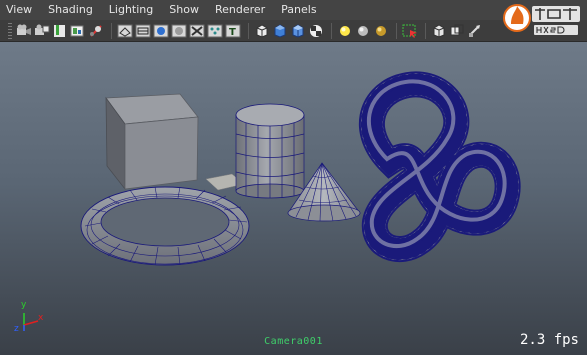  Describe the element at coordinates (440, 166) in the screenshot. I see `torus-knot-object` at that location.